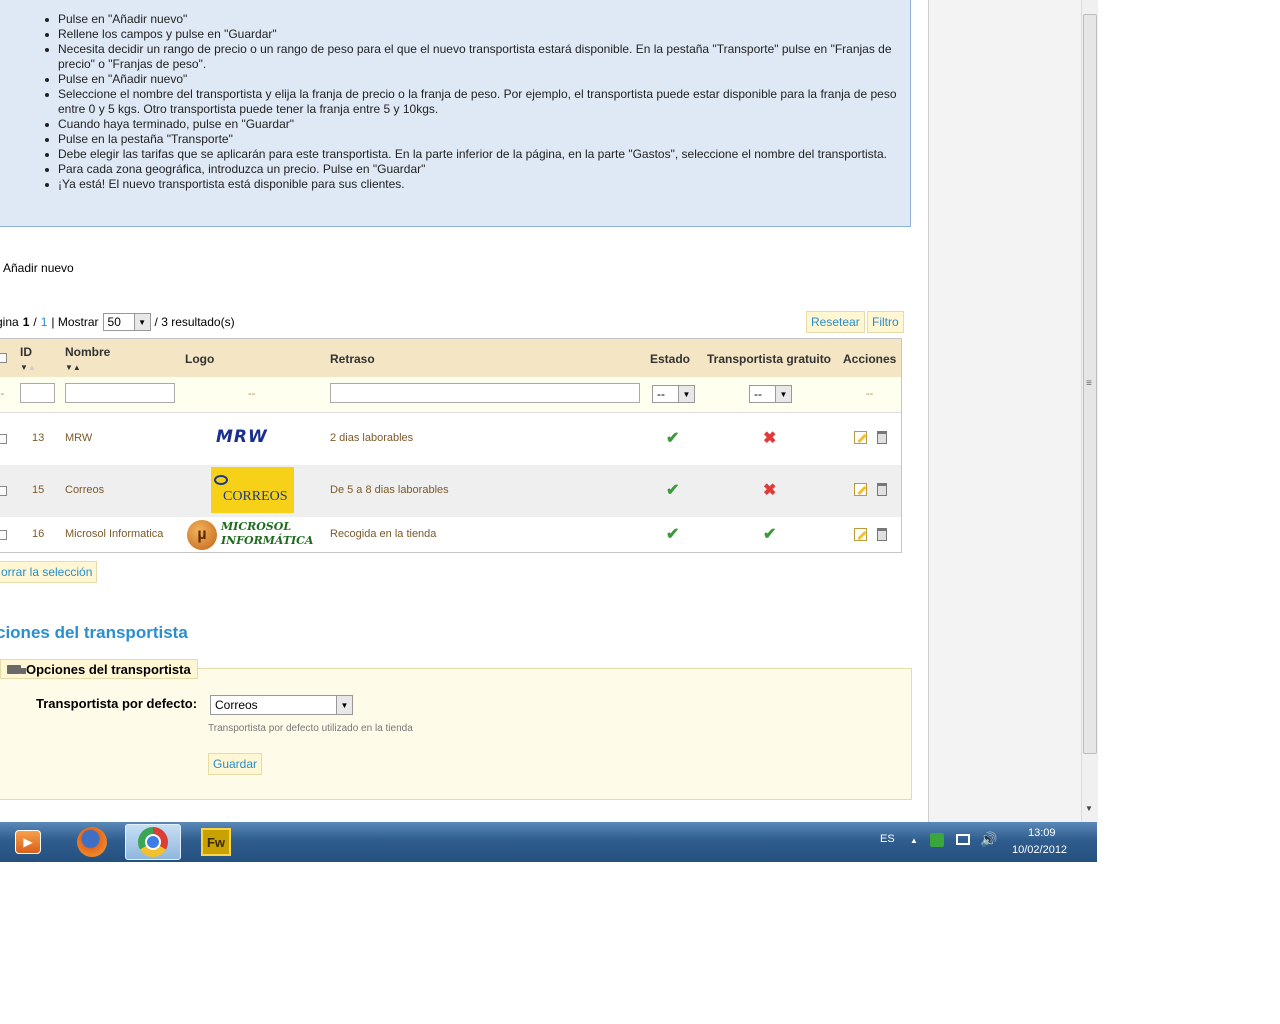  I want to click on filter-status-select: -- ▼, so click(673, 394).